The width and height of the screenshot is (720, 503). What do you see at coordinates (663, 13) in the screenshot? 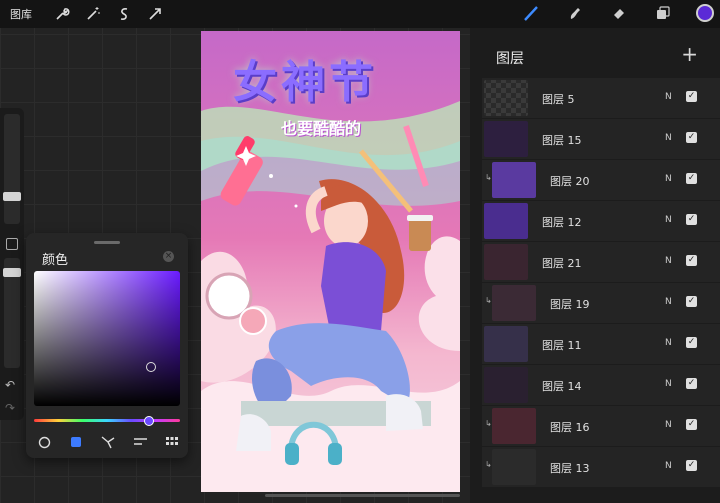
I see `layers-icon` at bounding box center [663, 13].